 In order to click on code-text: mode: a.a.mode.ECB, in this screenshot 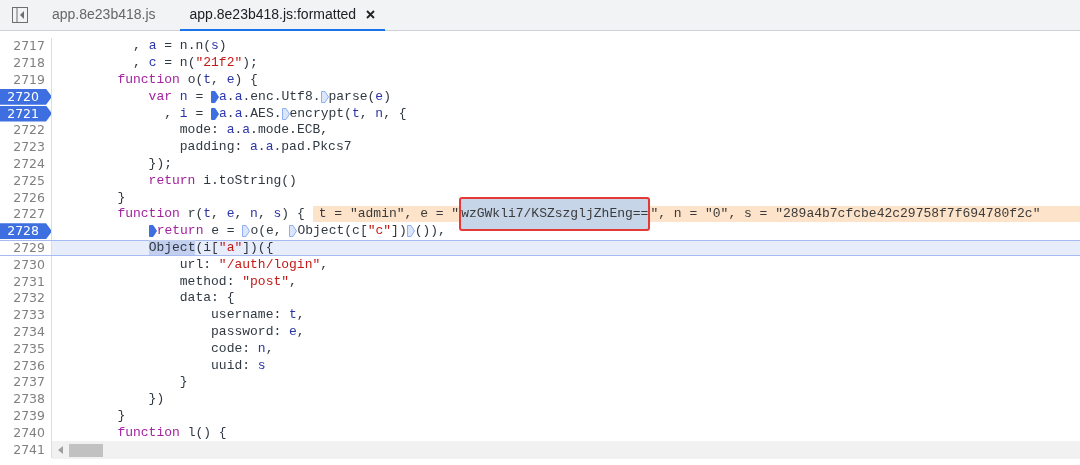, I will do `click(253, 130)`.